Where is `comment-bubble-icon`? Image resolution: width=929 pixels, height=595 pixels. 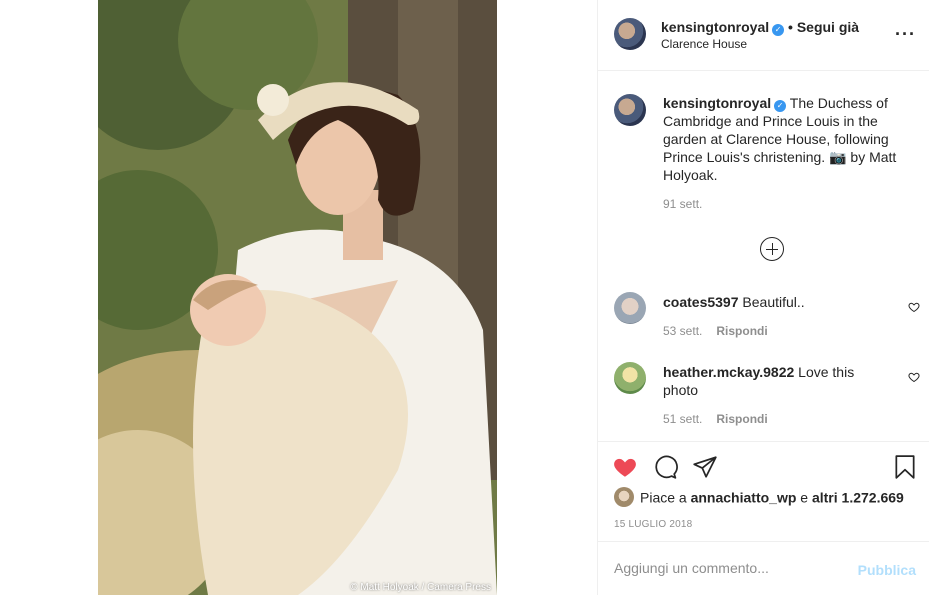
comment-bubble-icon is located at coordinates (665, 467).